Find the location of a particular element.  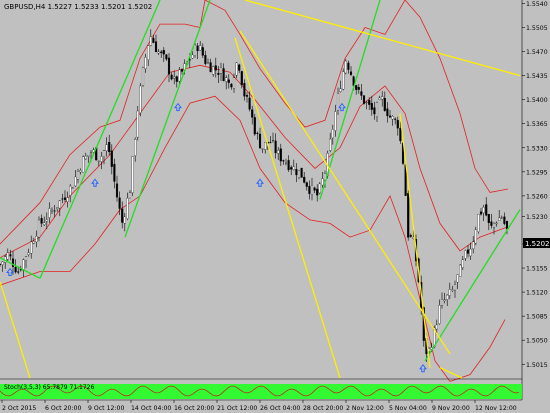

time-tick-label: 21 Oct 12:00 is located at coordinates (237, 408).